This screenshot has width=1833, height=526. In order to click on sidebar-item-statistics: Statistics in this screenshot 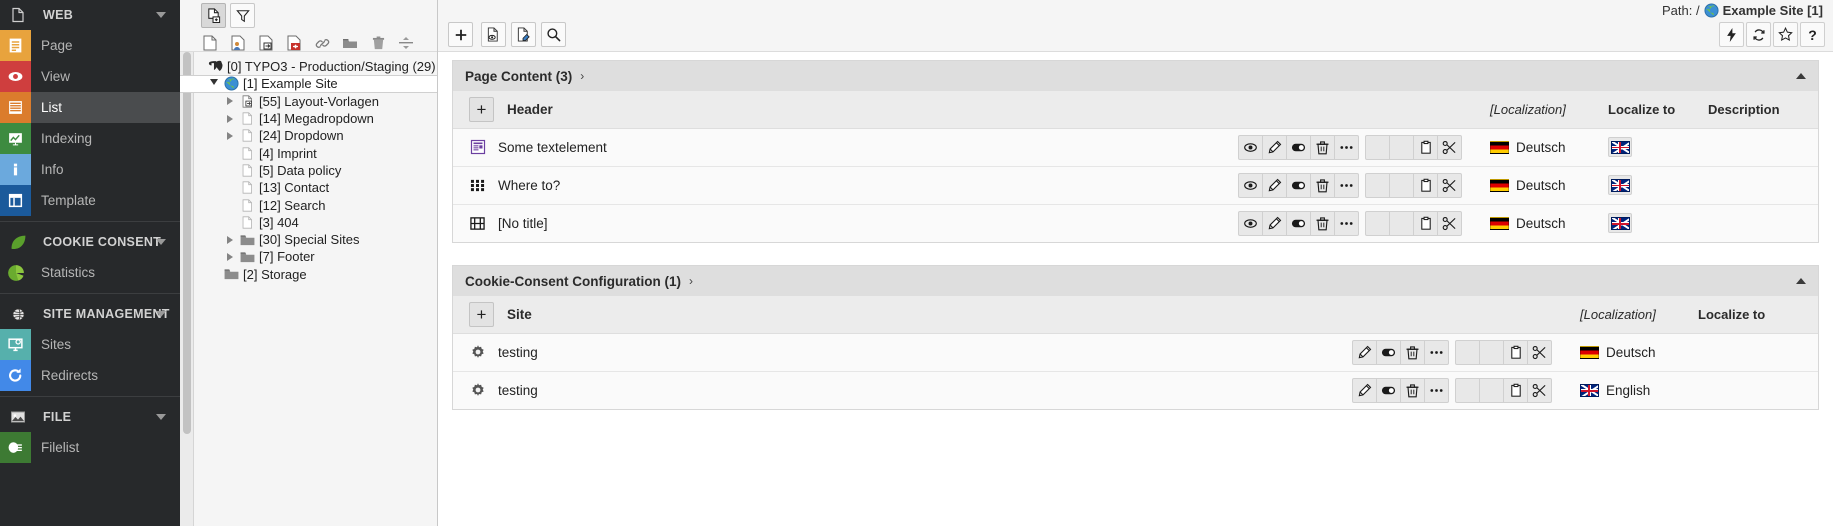, I will do `click(90, 272)`.